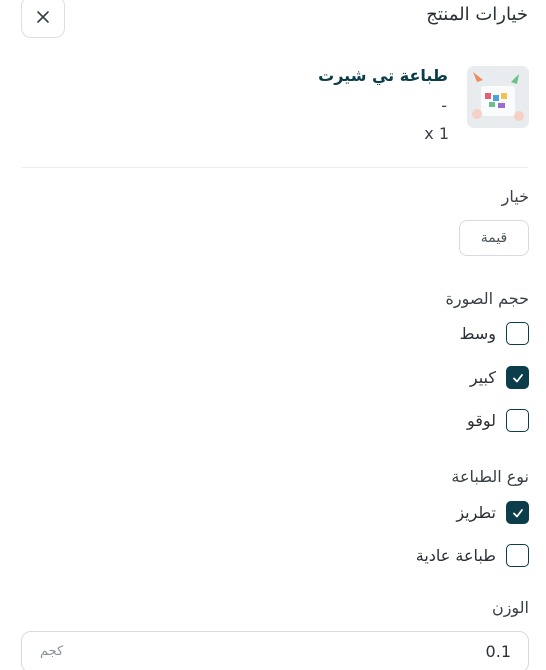  Describe the element at coordinates (498, 420) in the screenshot. I see `image-size-option-logo: لوقو` at that location.